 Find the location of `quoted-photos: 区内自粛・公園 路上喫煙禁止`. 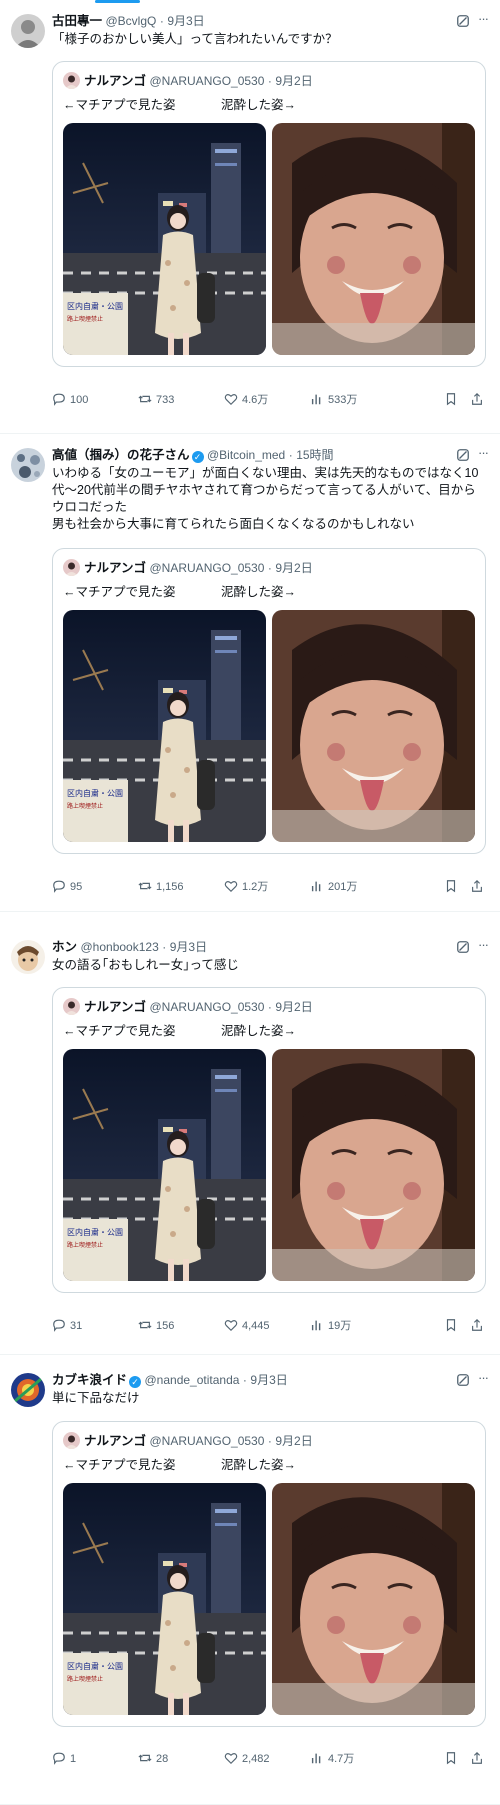

quoted-photos: 区内自粛・公園 路上喫煙禁止 is located at coordinates (269, 1165).